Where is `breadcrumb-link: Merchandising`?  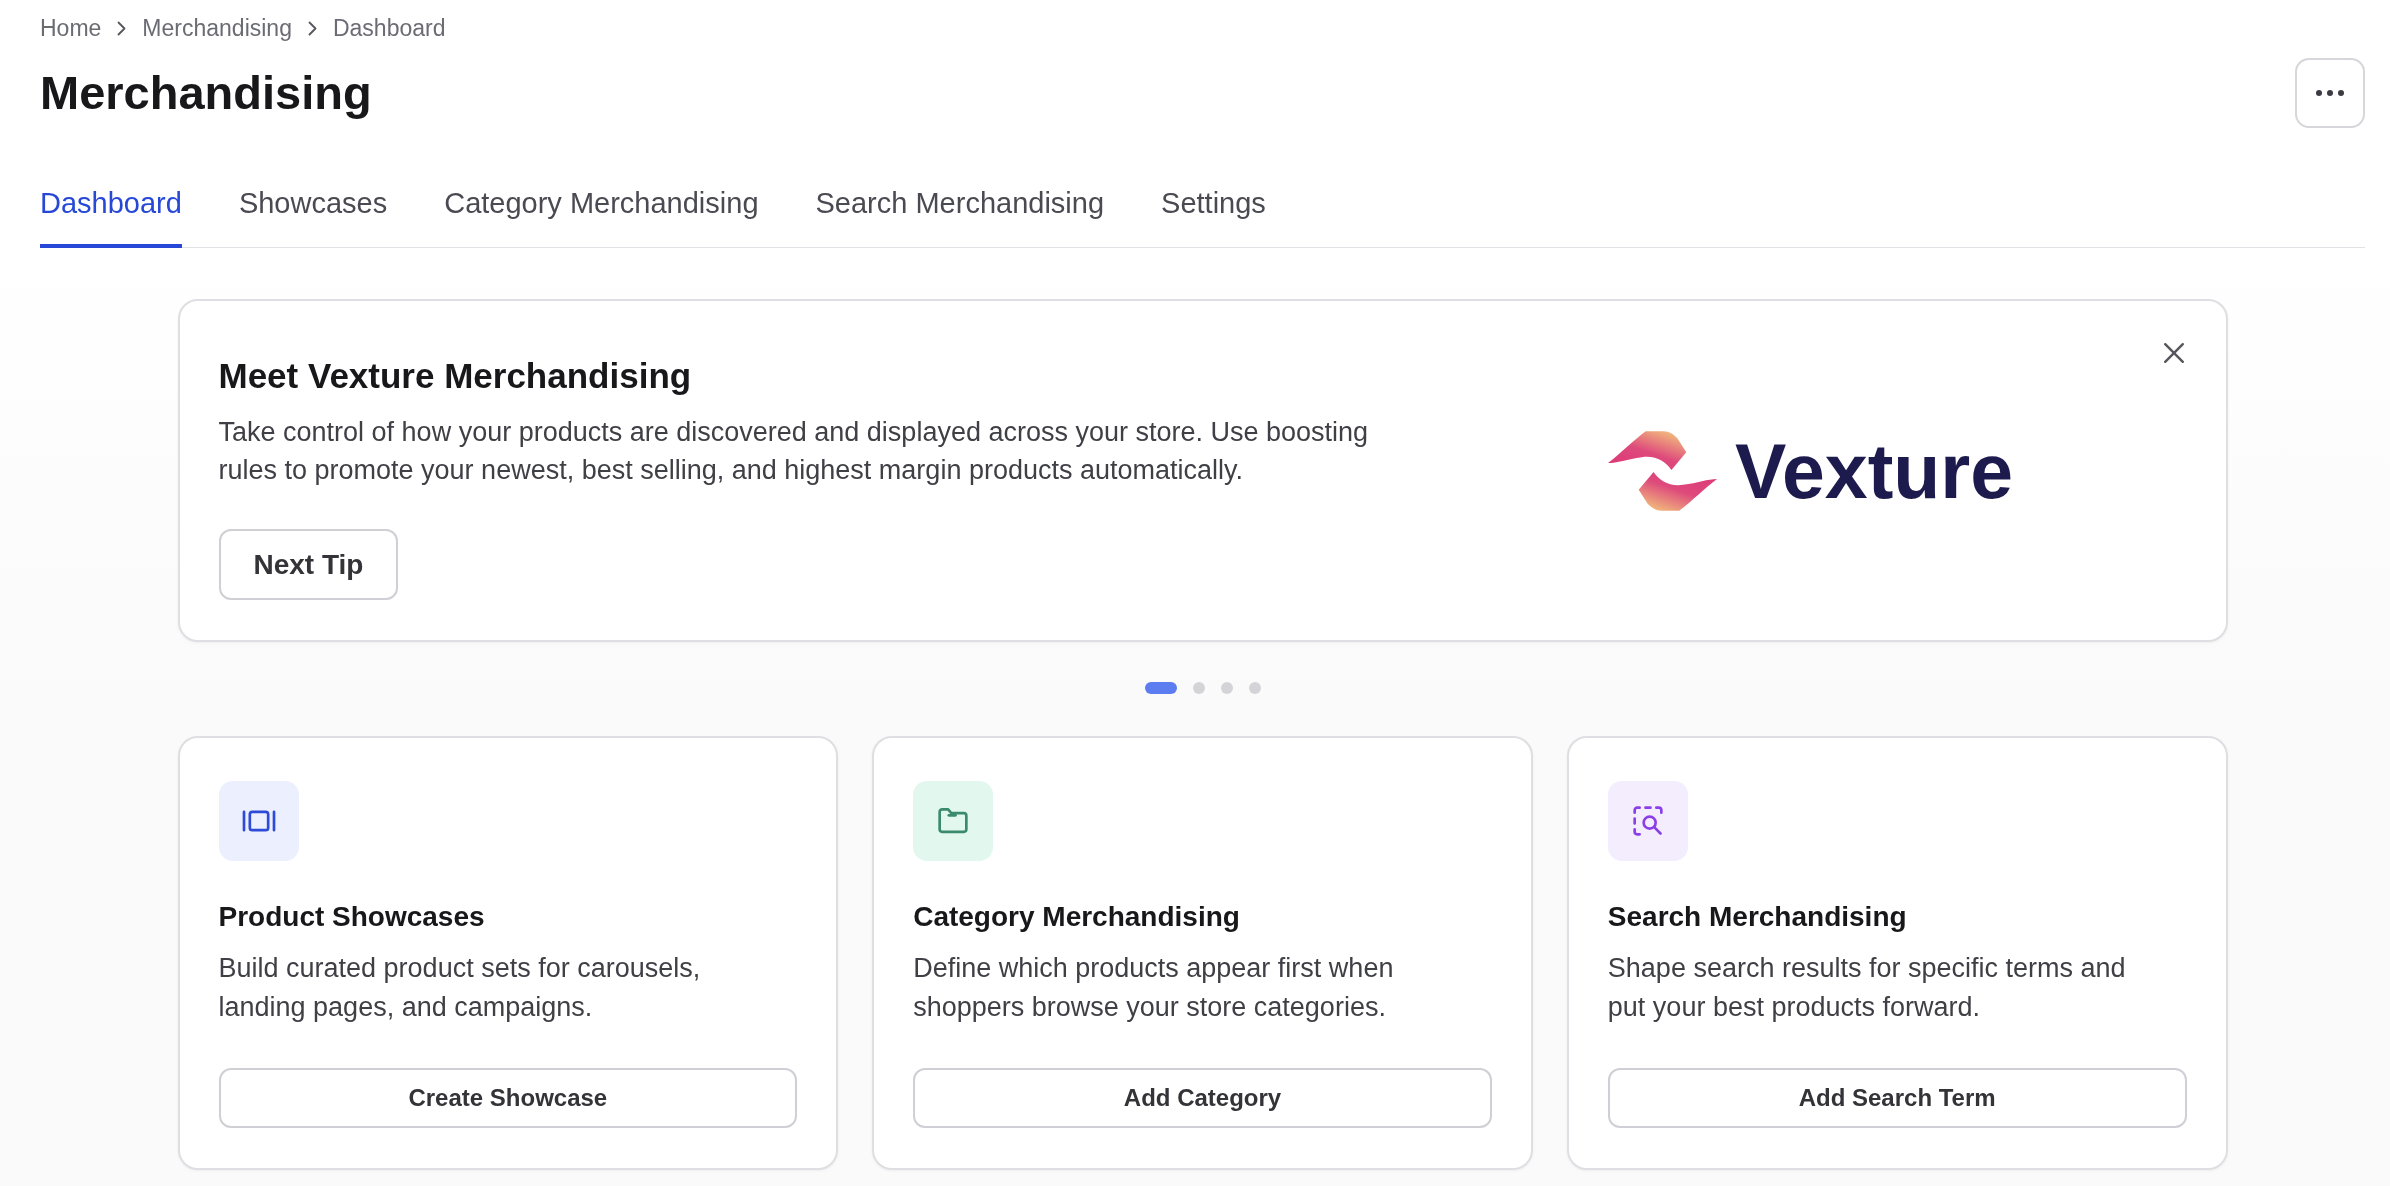
breadcrumb-link: Merchandising is located at coordinates (217, 28).